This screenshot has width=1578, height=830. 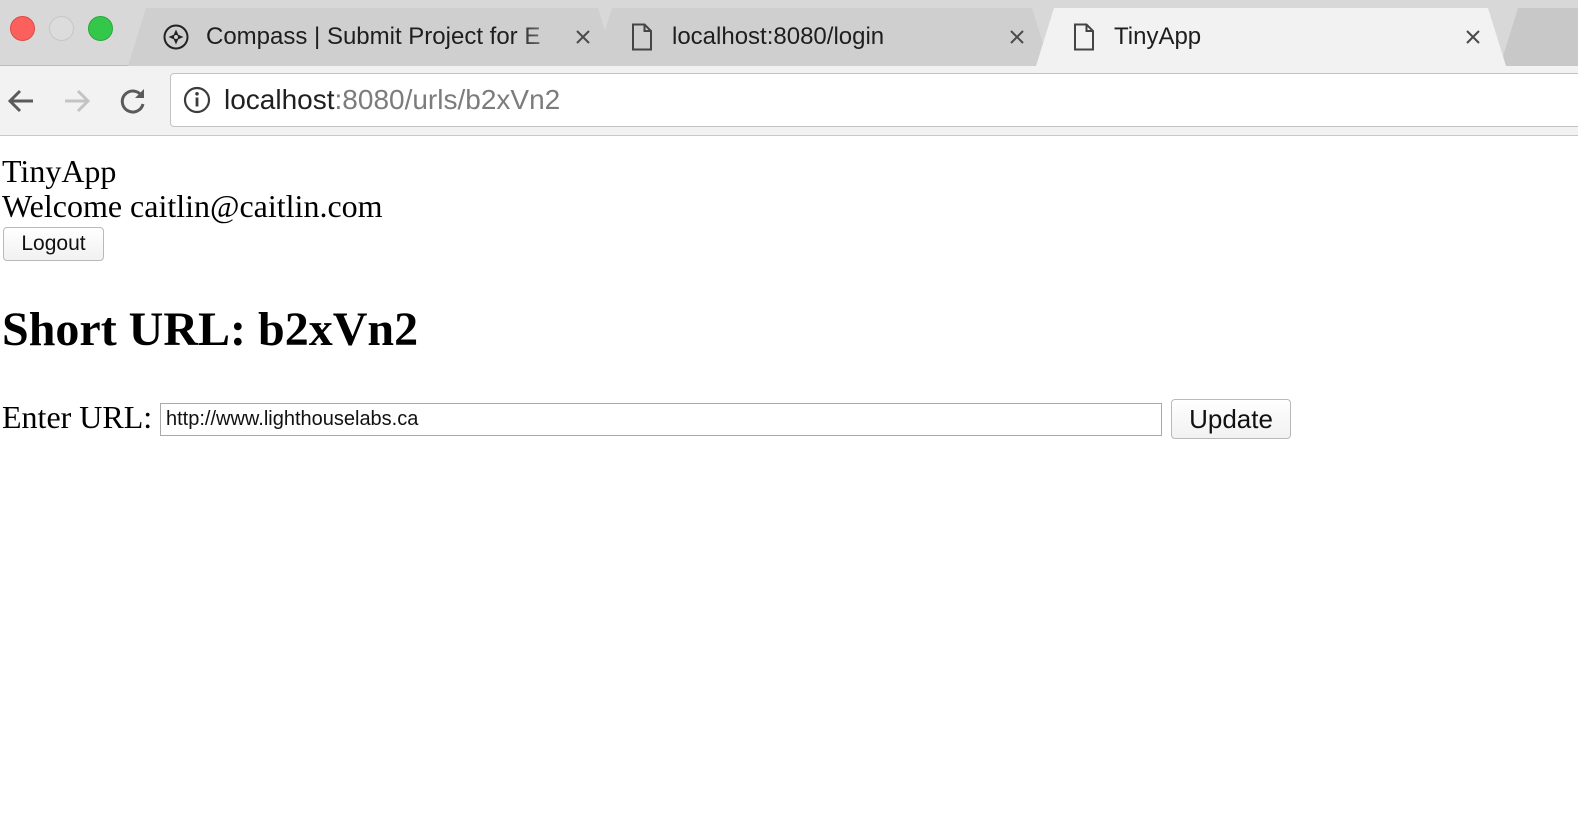 I want to click on browser-toolbar: localhost:8080/urls/b2xVn2, so click(x=789, y=101).